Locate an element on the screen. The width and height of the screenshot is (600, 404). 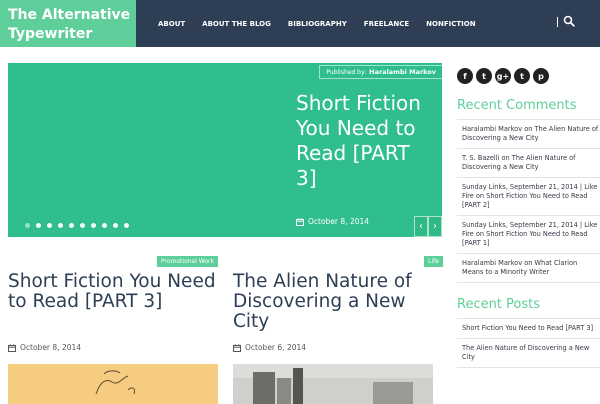
recent-post-link: Short Fiction You Need to Read [PART 3] is located at coordinates (527, 328).